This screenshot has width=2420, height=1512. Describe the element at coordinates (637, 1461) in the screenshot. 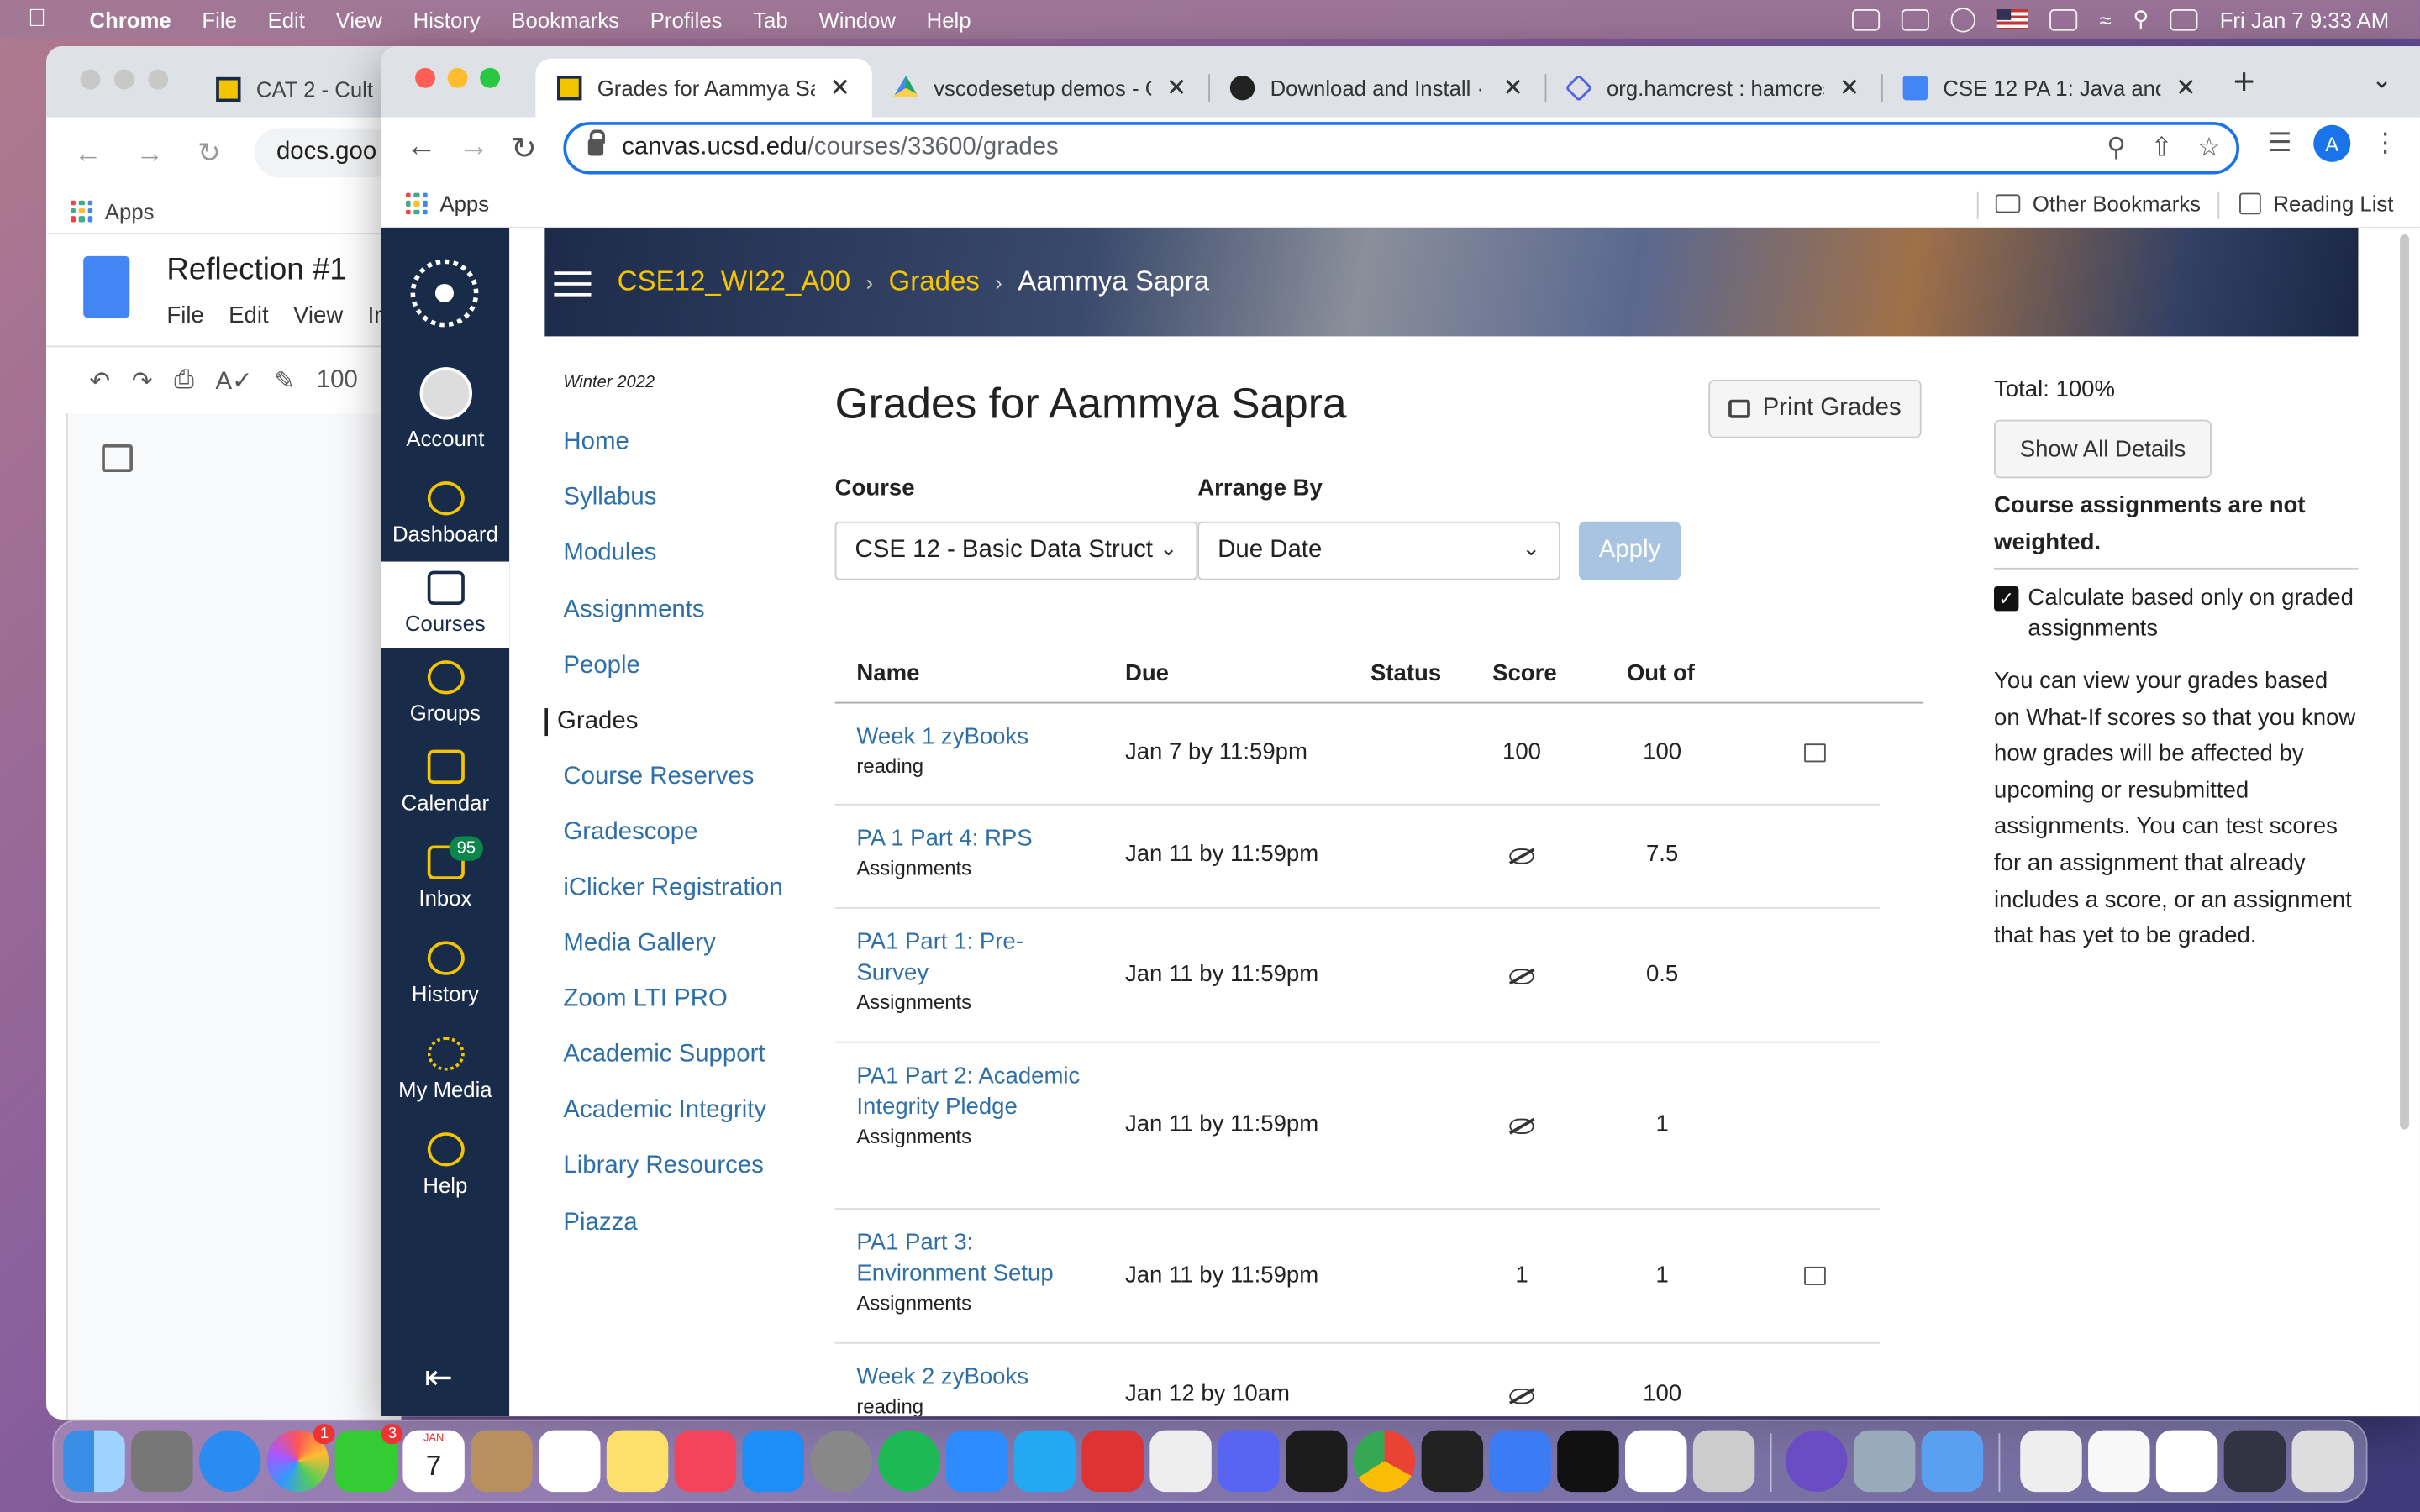

I see `notes-icon` at that location.